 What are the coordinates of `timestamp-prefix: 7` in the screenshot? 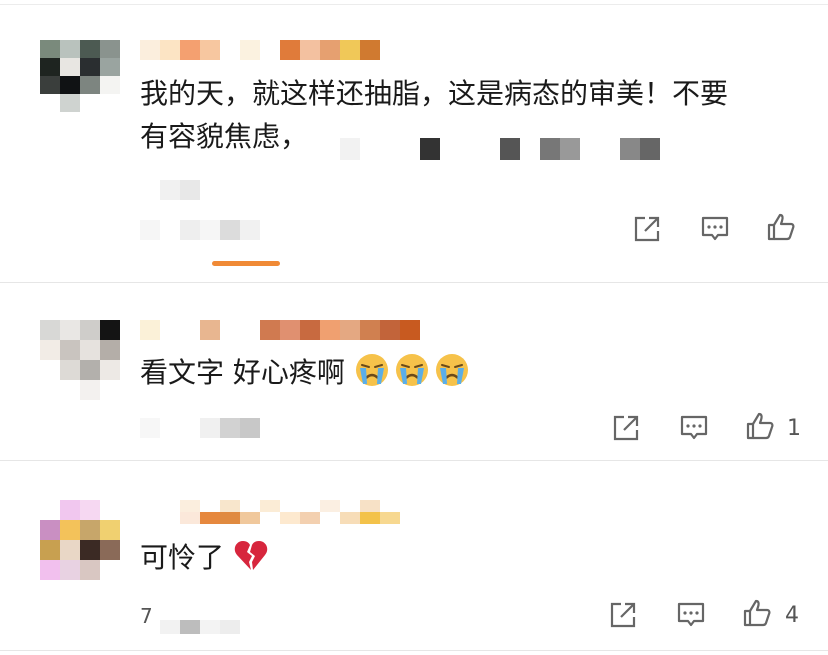 It's located at (146, 616).